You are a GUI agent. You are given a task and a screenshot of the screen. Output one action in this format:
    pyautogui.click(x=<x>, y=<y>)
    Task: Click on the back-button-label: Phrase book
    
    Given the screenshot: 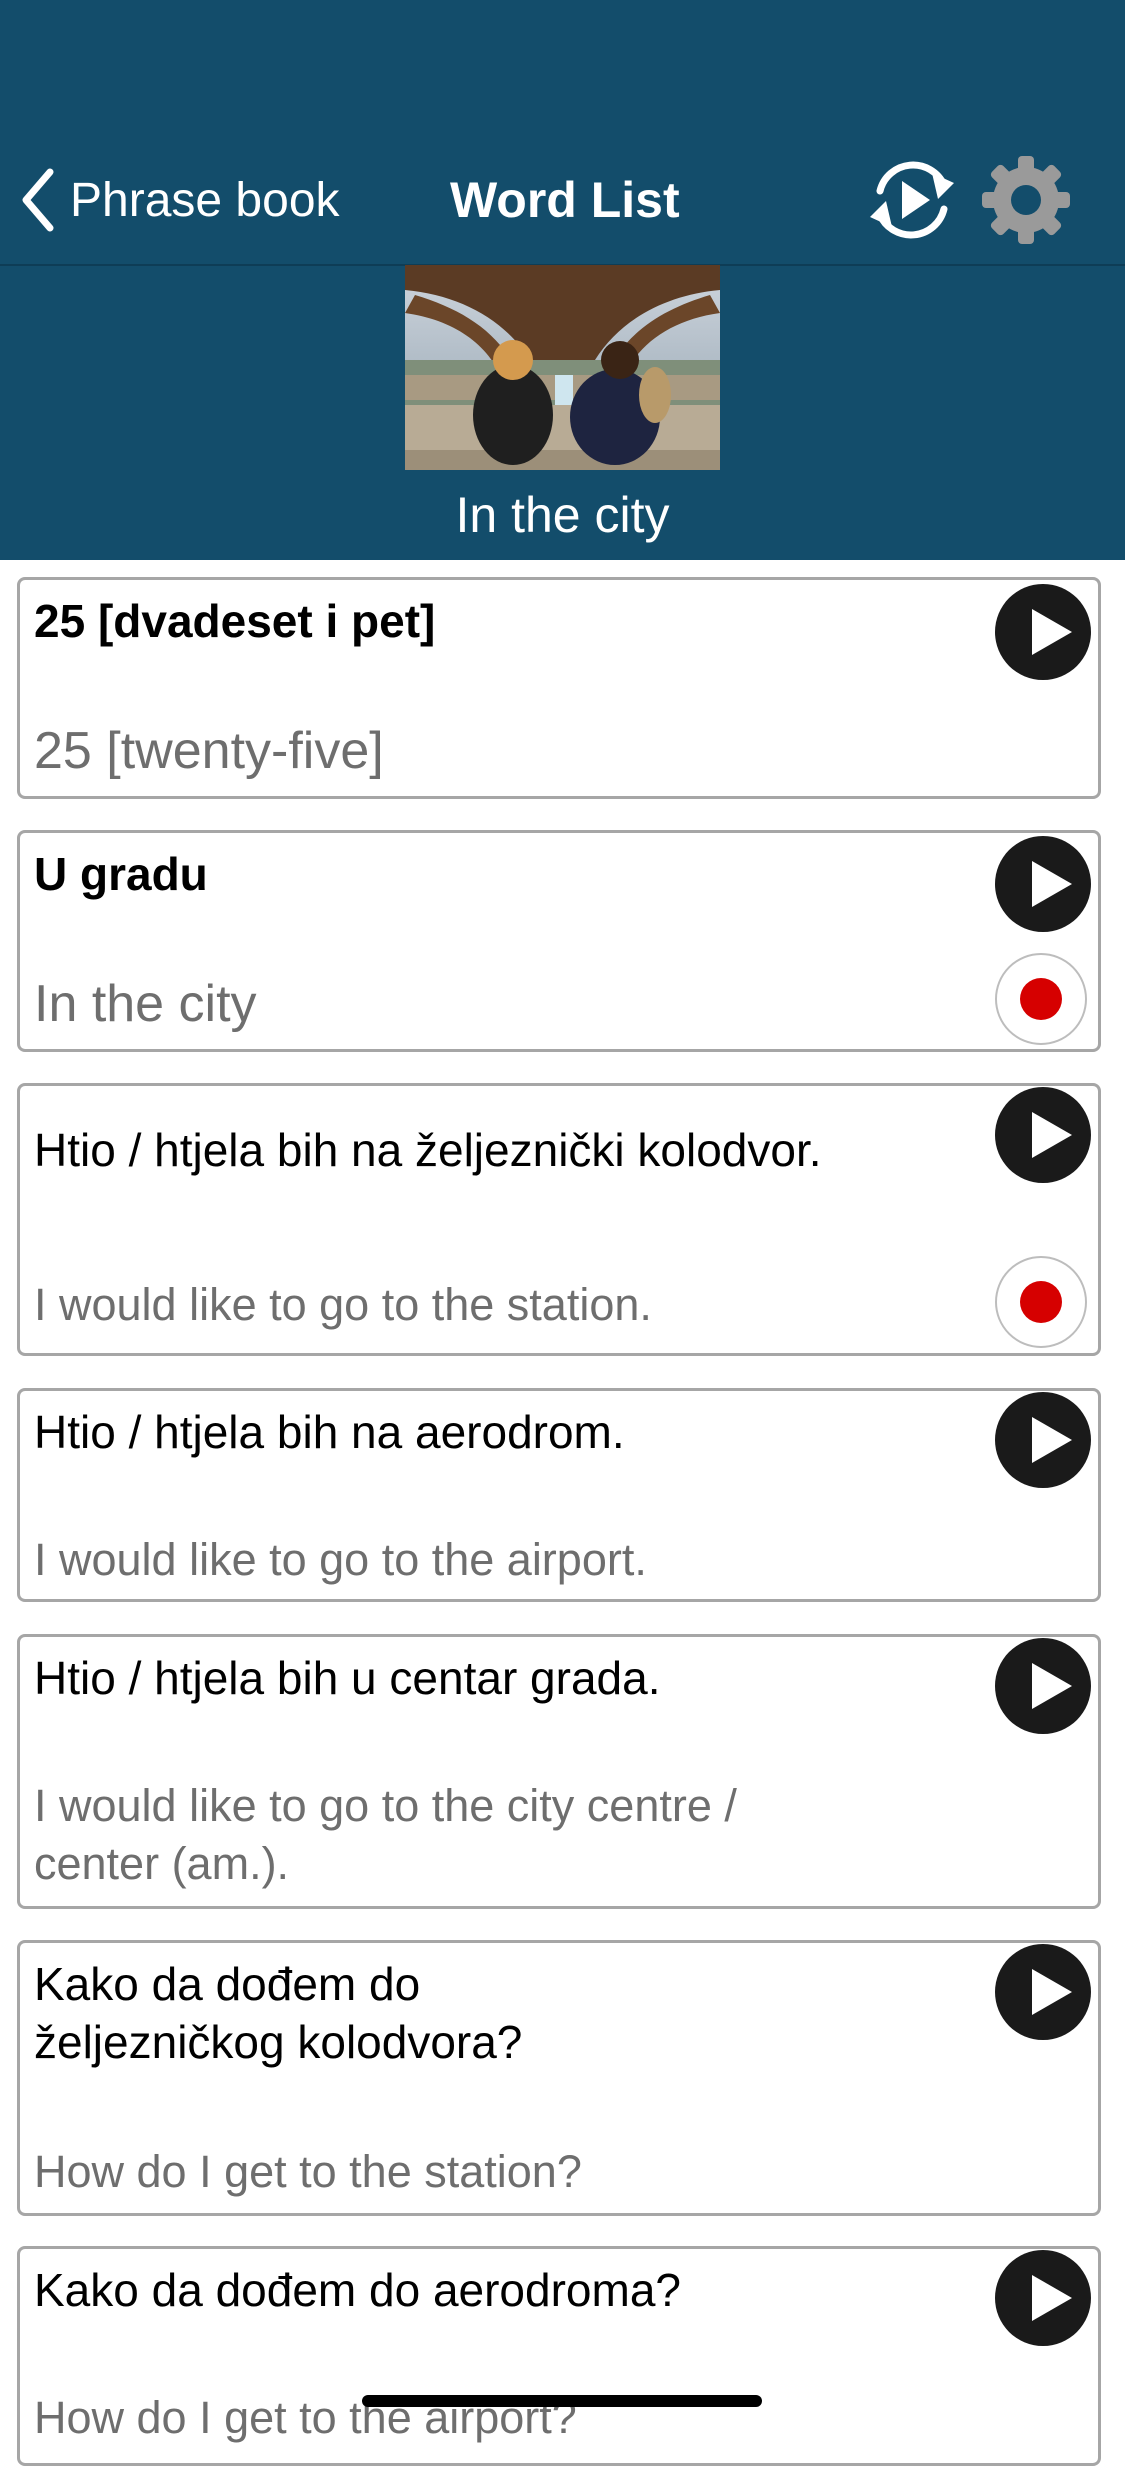 What is the action you would take?
    pyautogui.click(x=205, y=200)
    